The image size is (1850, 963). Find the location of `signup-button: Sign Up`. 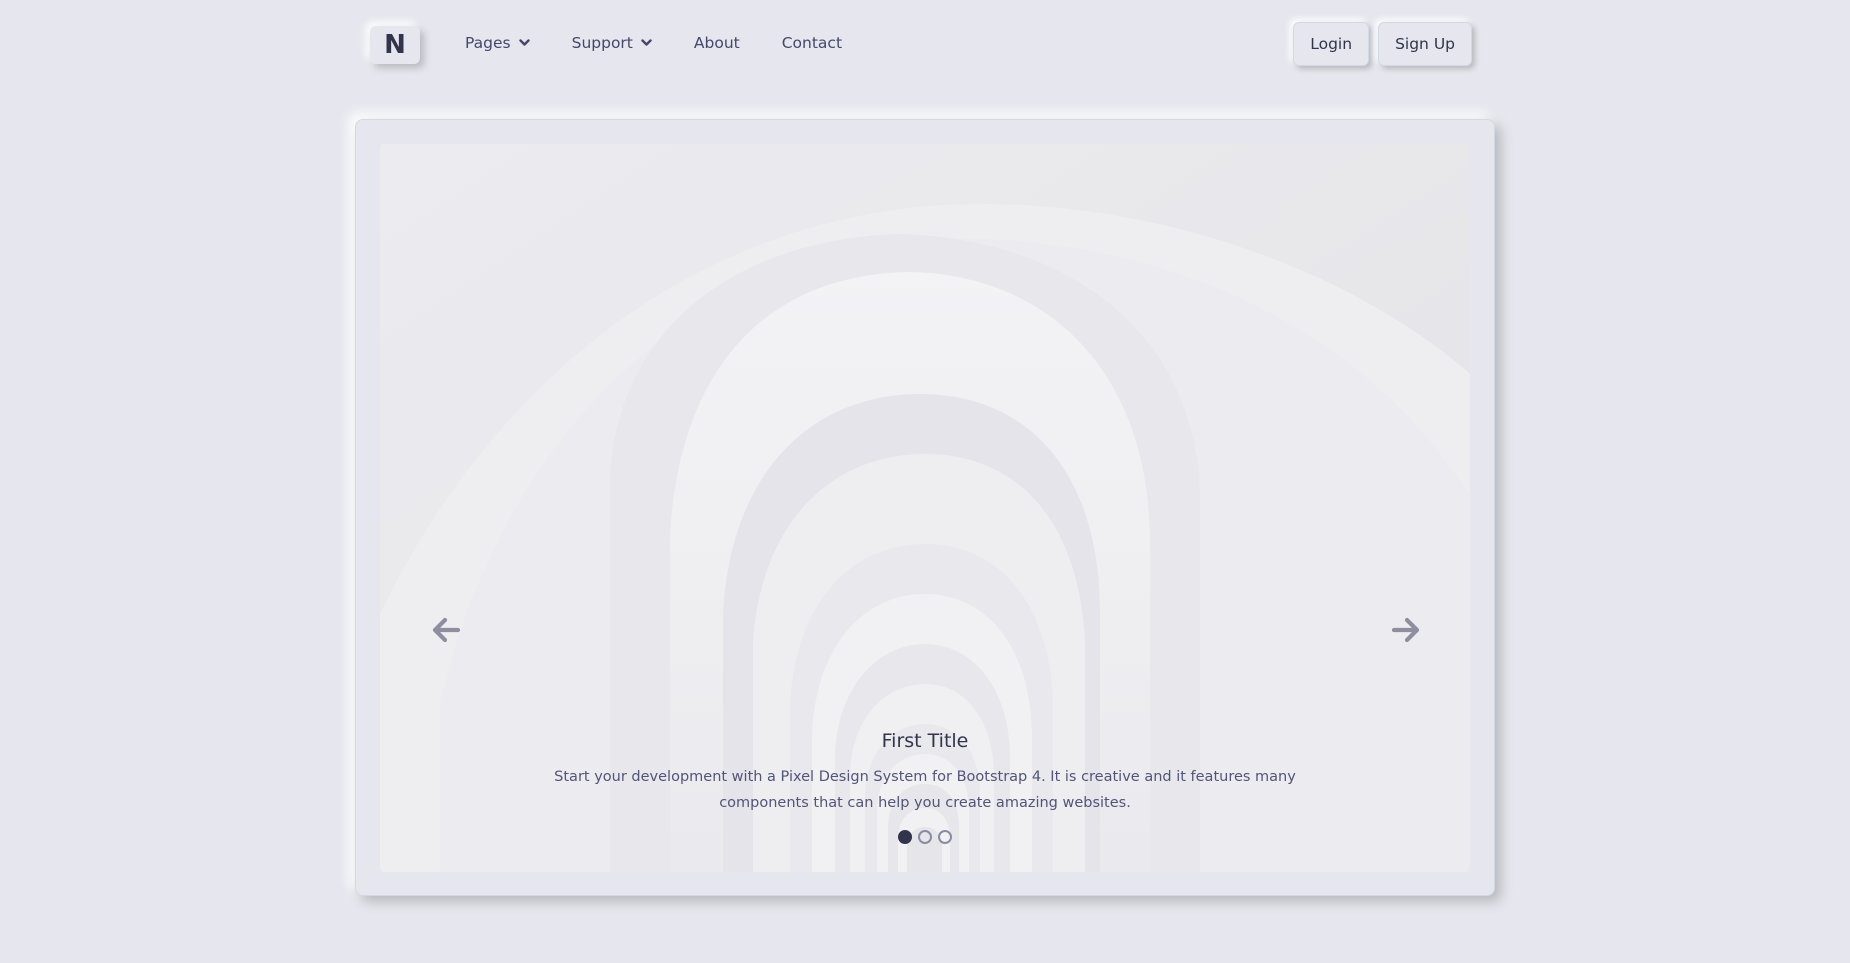

signup-button: Sign Up is located at coordinates (1425, 44).